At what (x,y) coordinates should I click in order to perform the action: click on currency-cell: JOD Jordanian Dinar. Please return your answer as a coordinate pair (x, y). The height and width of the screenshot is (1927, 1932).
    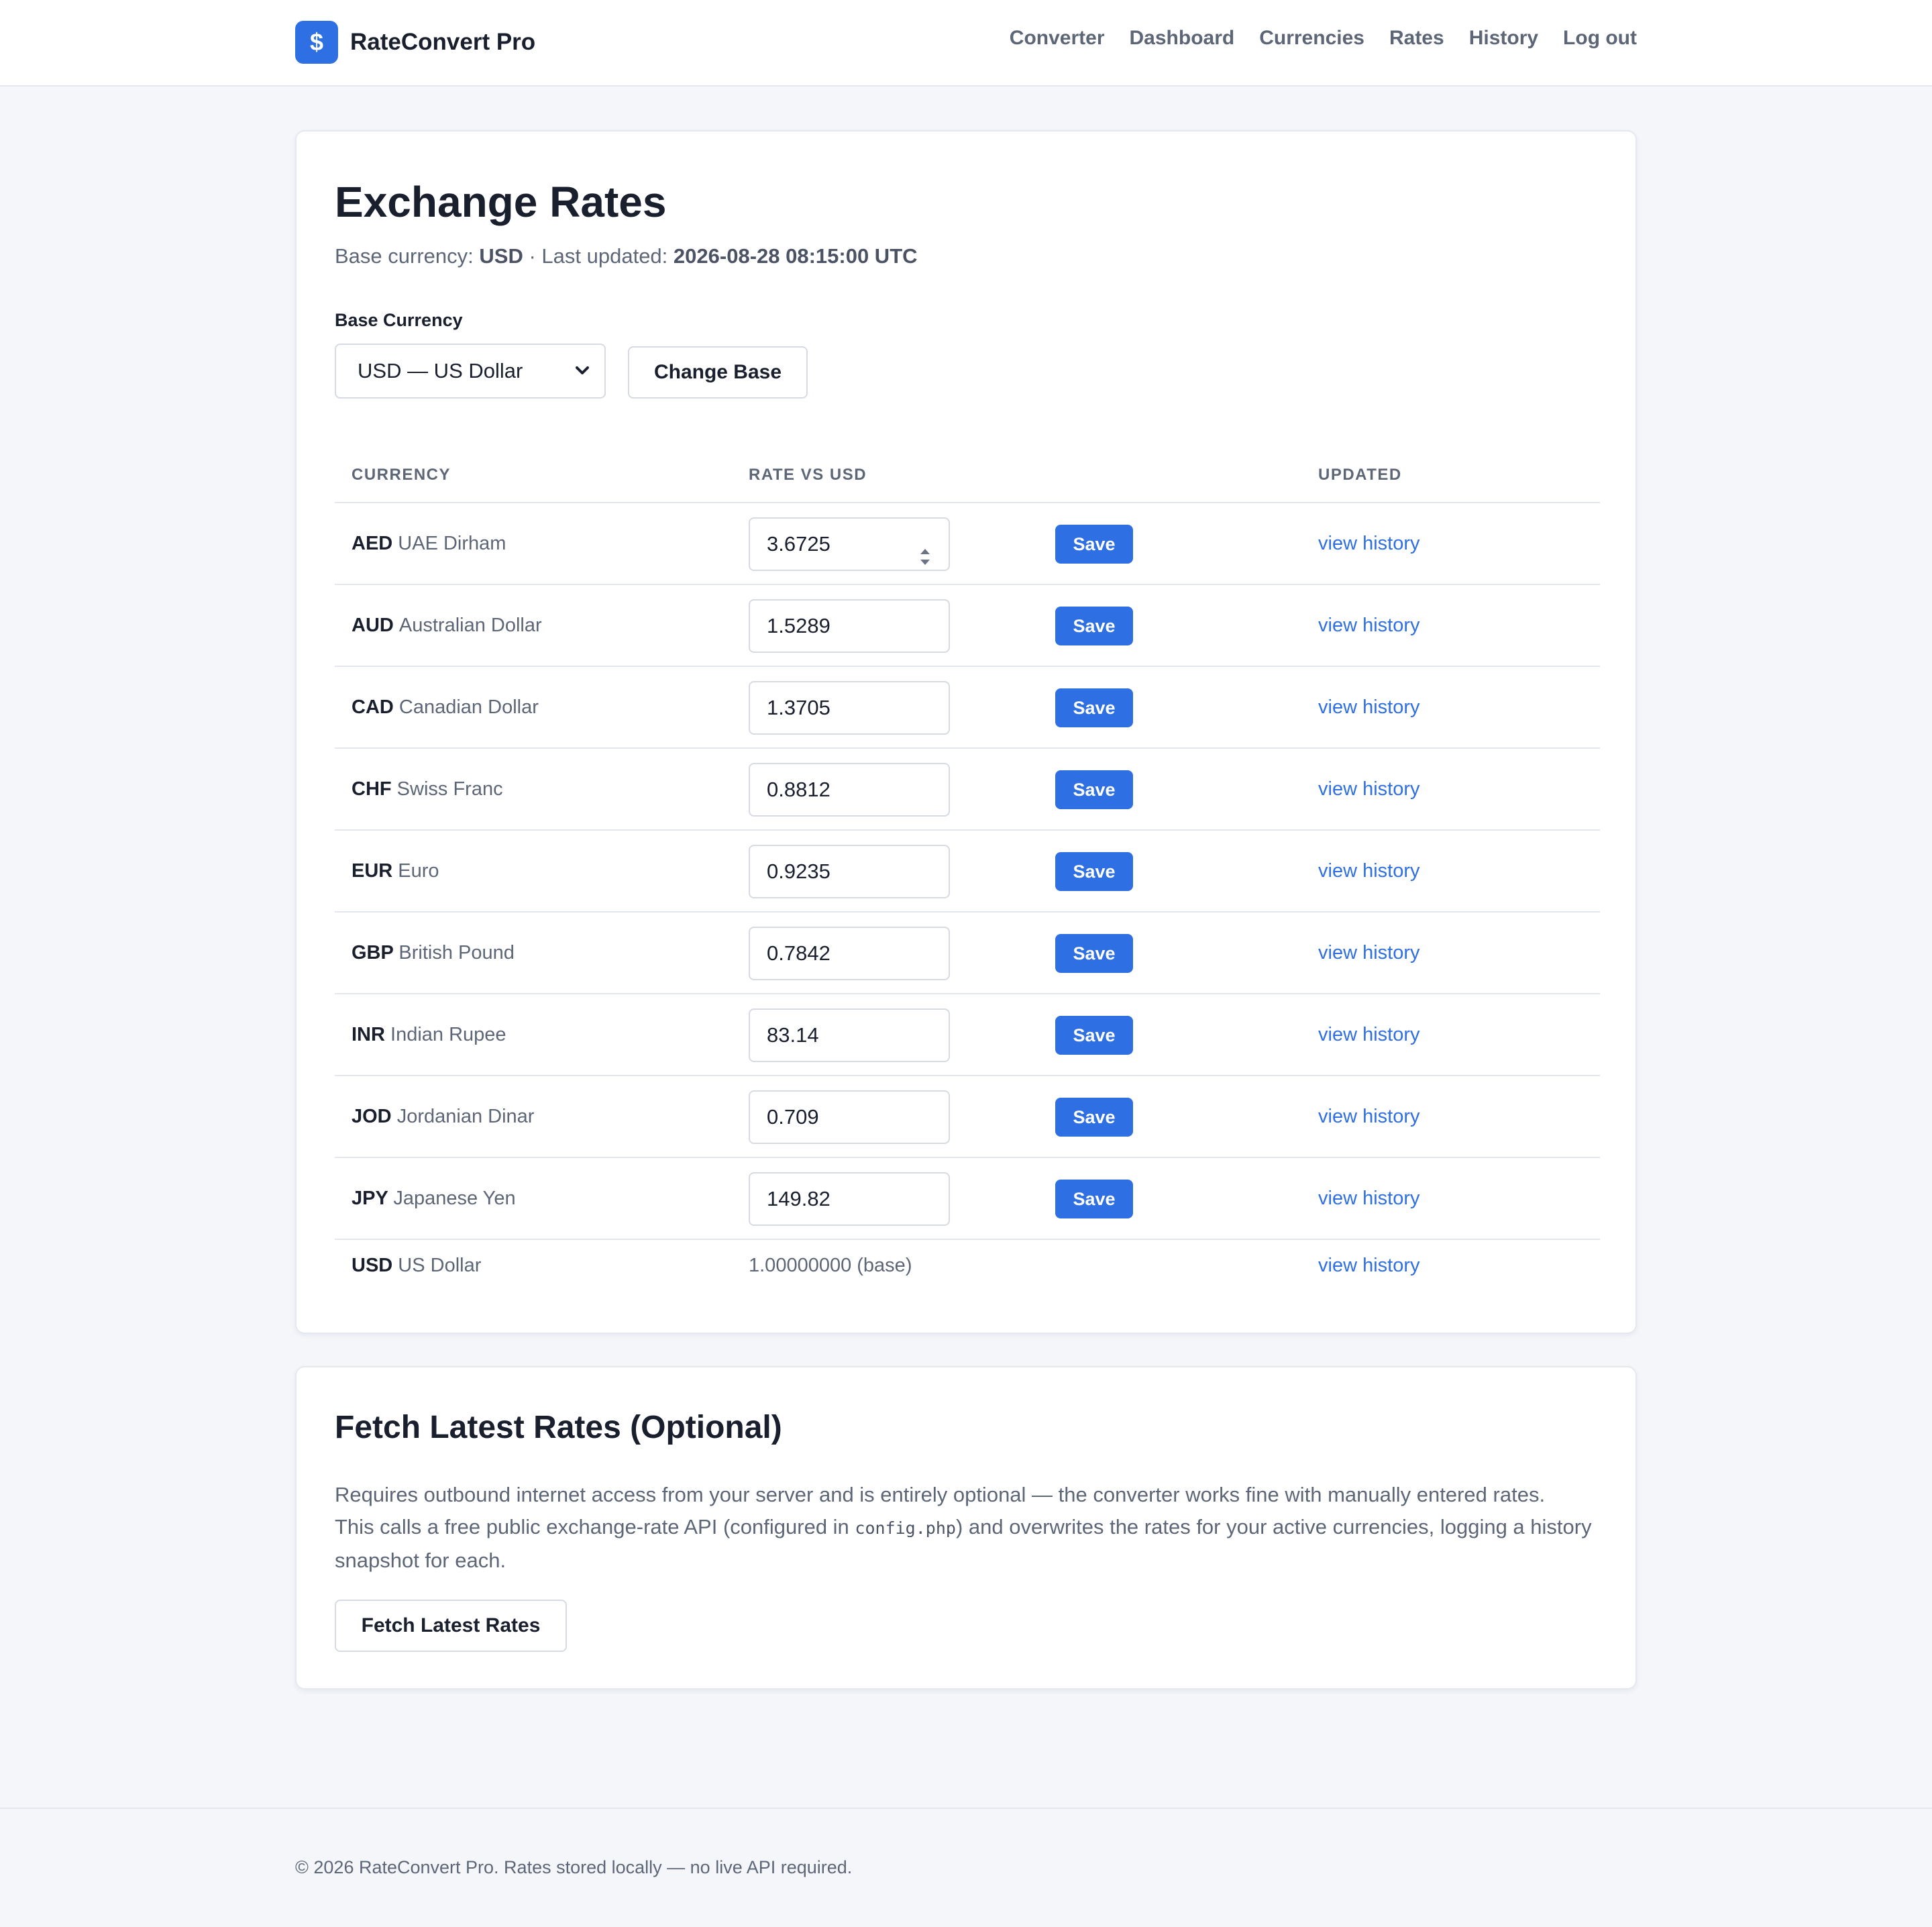
    Looking at the image, I should click on (443, 1117).